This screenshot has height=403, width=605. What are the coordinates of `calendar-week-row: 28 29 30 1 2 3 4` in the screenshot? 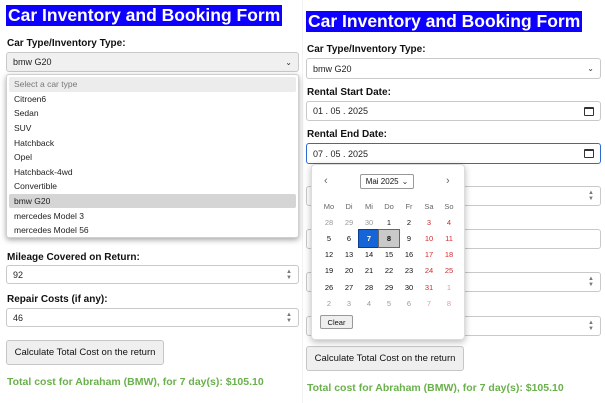 It's located at (389, 222).